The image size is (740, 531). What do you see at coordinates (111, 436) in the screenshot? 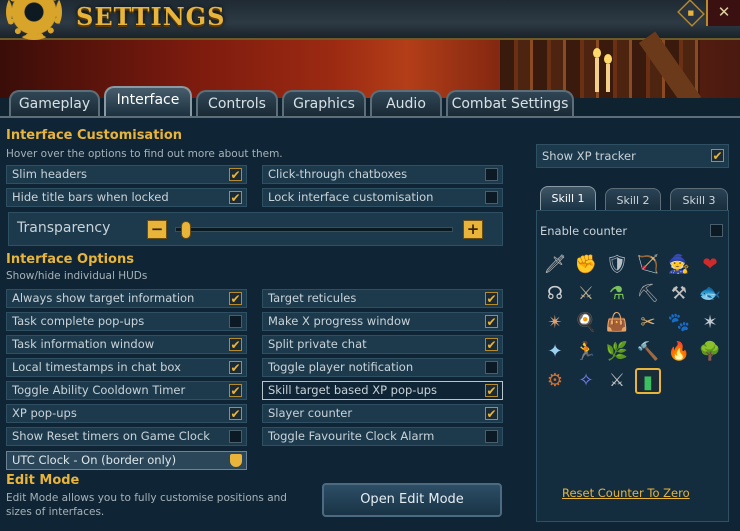
I see `option-label: Show Reset timers on Game Clock` at bounding box center [111, 436].